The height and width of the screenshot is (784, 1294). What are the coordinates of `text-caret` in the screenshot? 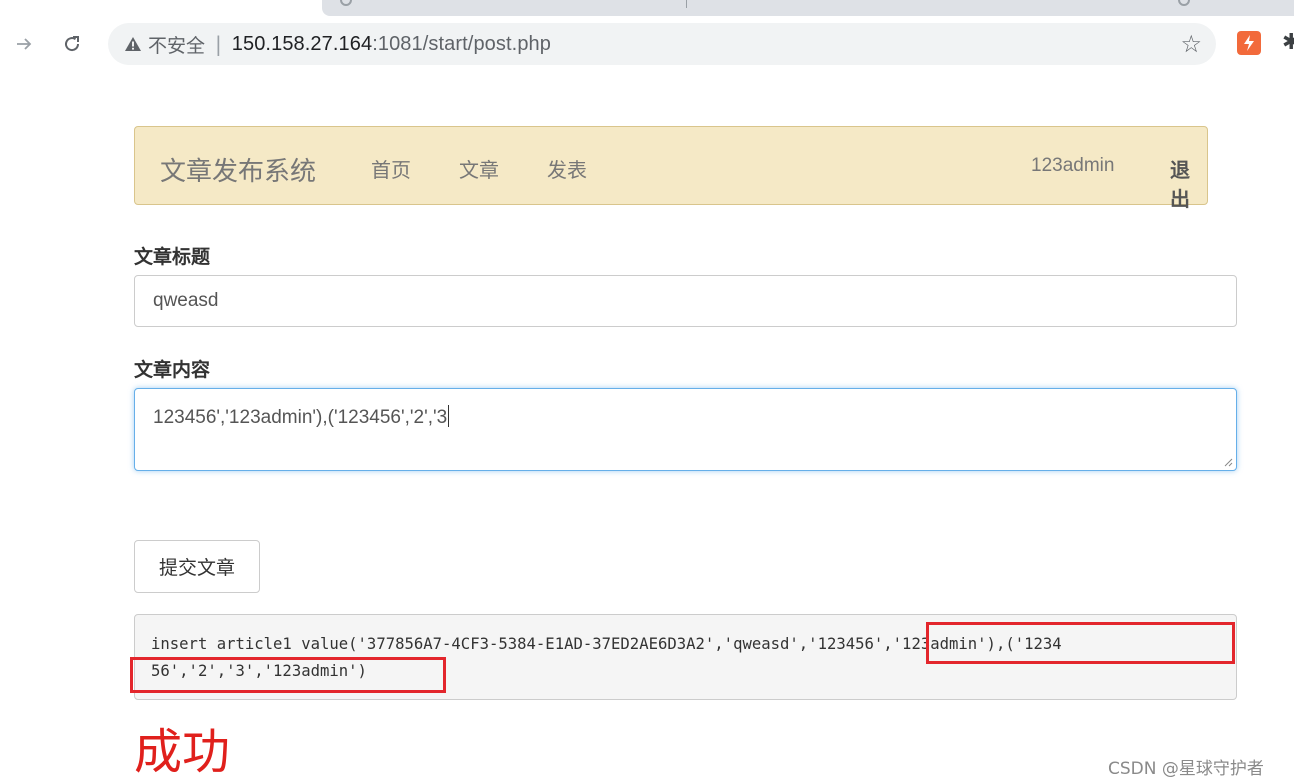 It's located at (449, 416).